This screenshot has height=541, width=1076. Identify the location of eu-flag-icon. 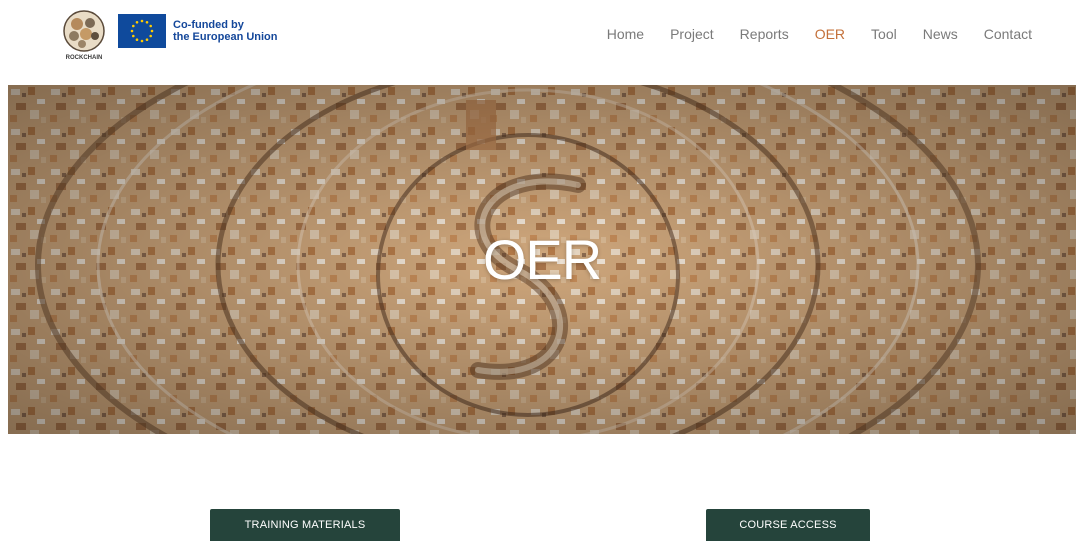
(142, 31).